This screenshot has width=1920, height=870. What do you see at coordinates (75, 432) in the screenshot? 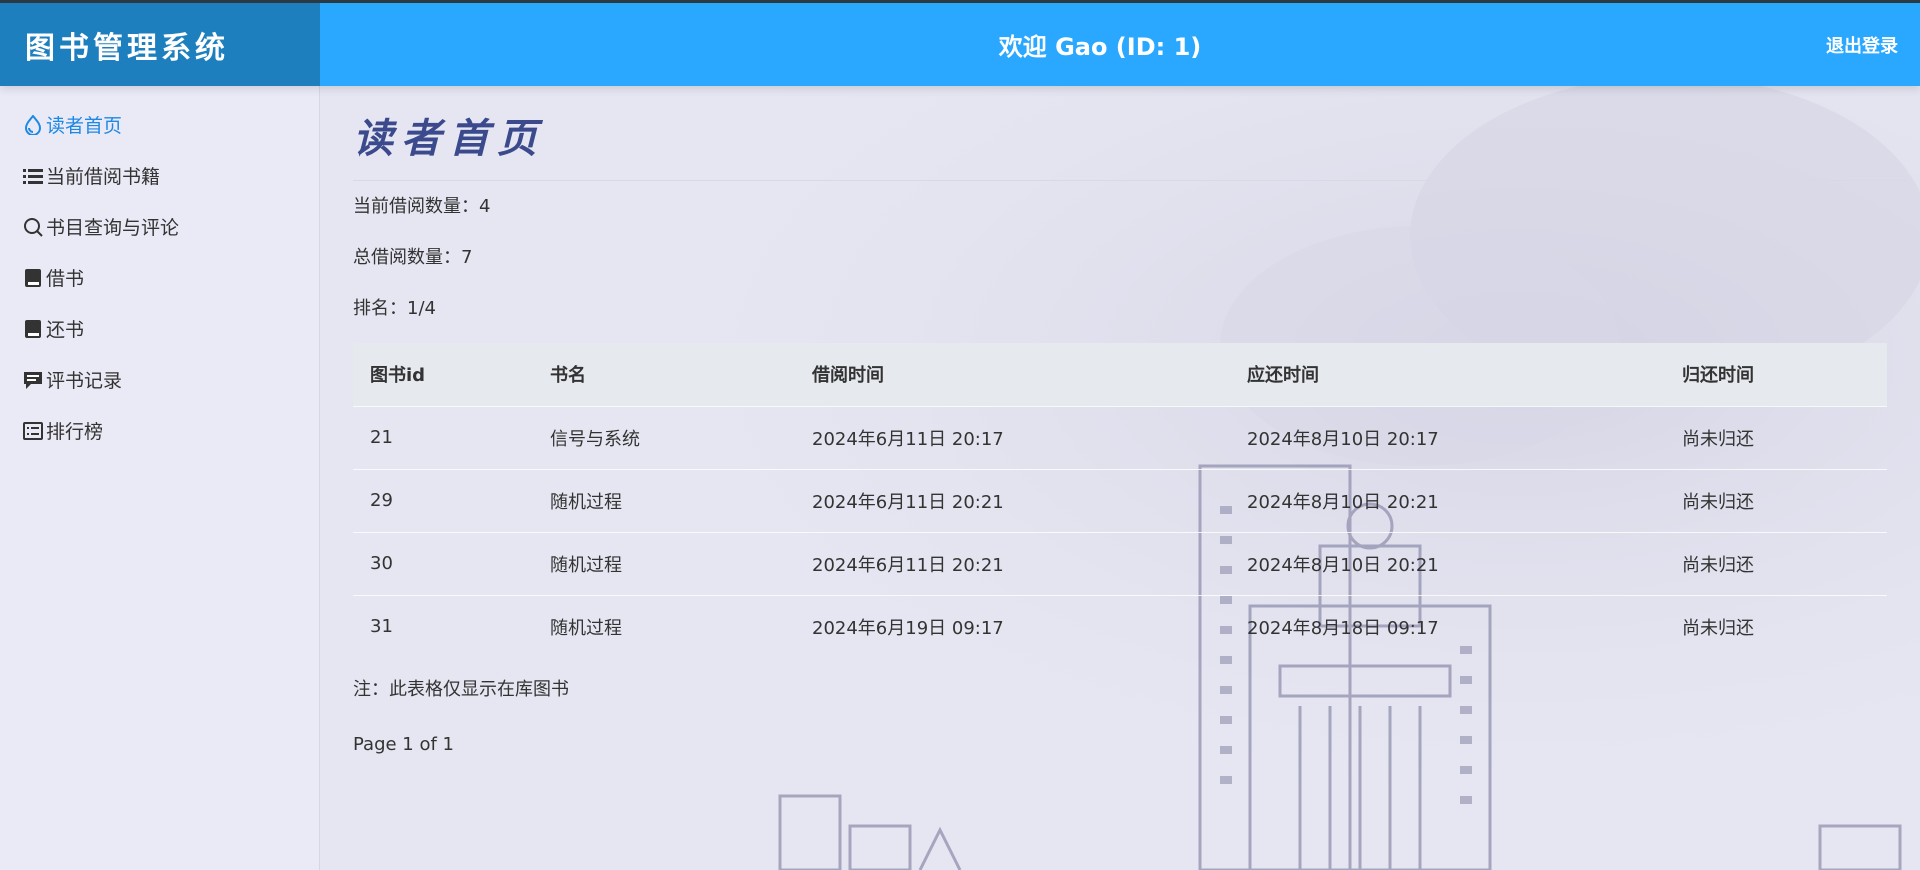
I see `sidebar-item-label: 排行榜` at bounding box center [75, 432].